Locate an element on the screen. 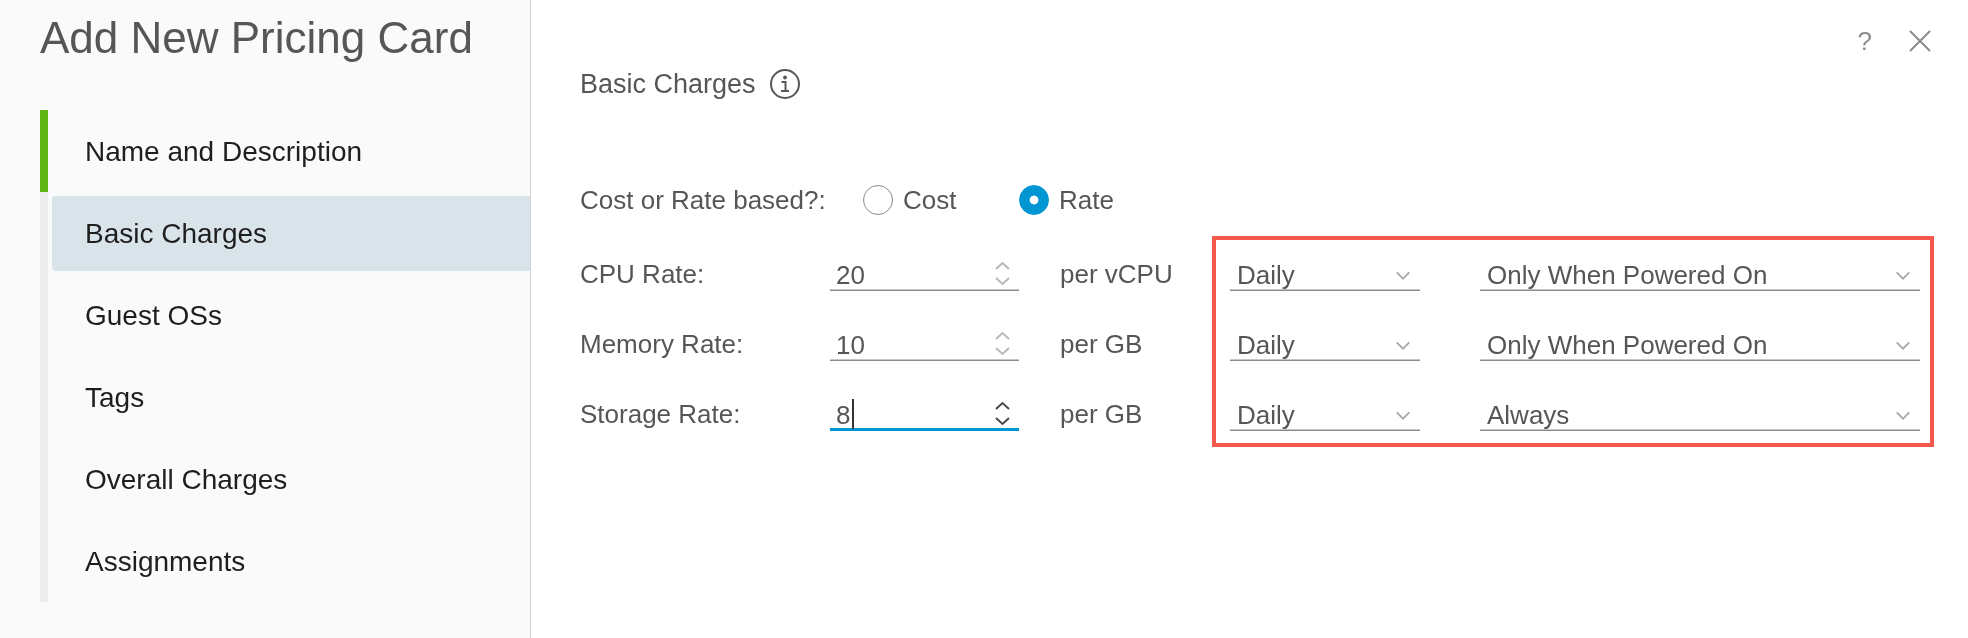  step-item: Name and Description is located at coordinates (291, 151).